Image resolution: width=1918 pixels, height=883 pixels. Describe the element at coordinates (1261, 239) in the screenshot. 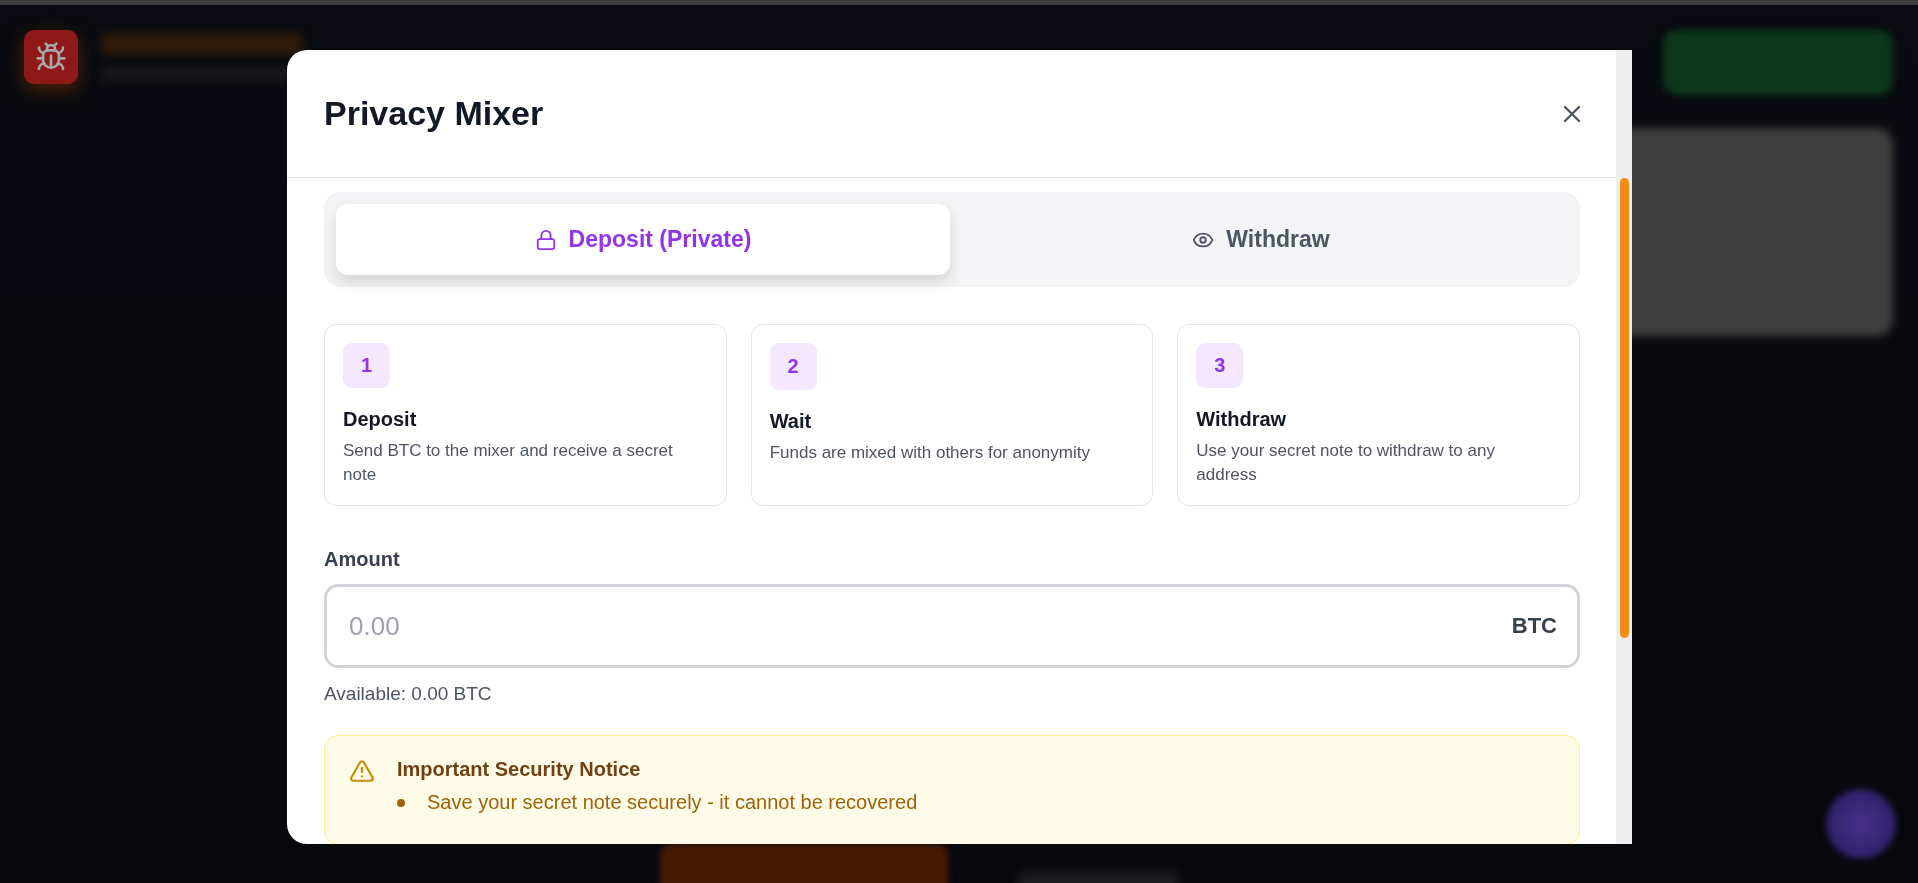

I see `tab: Withdraw` at that location.